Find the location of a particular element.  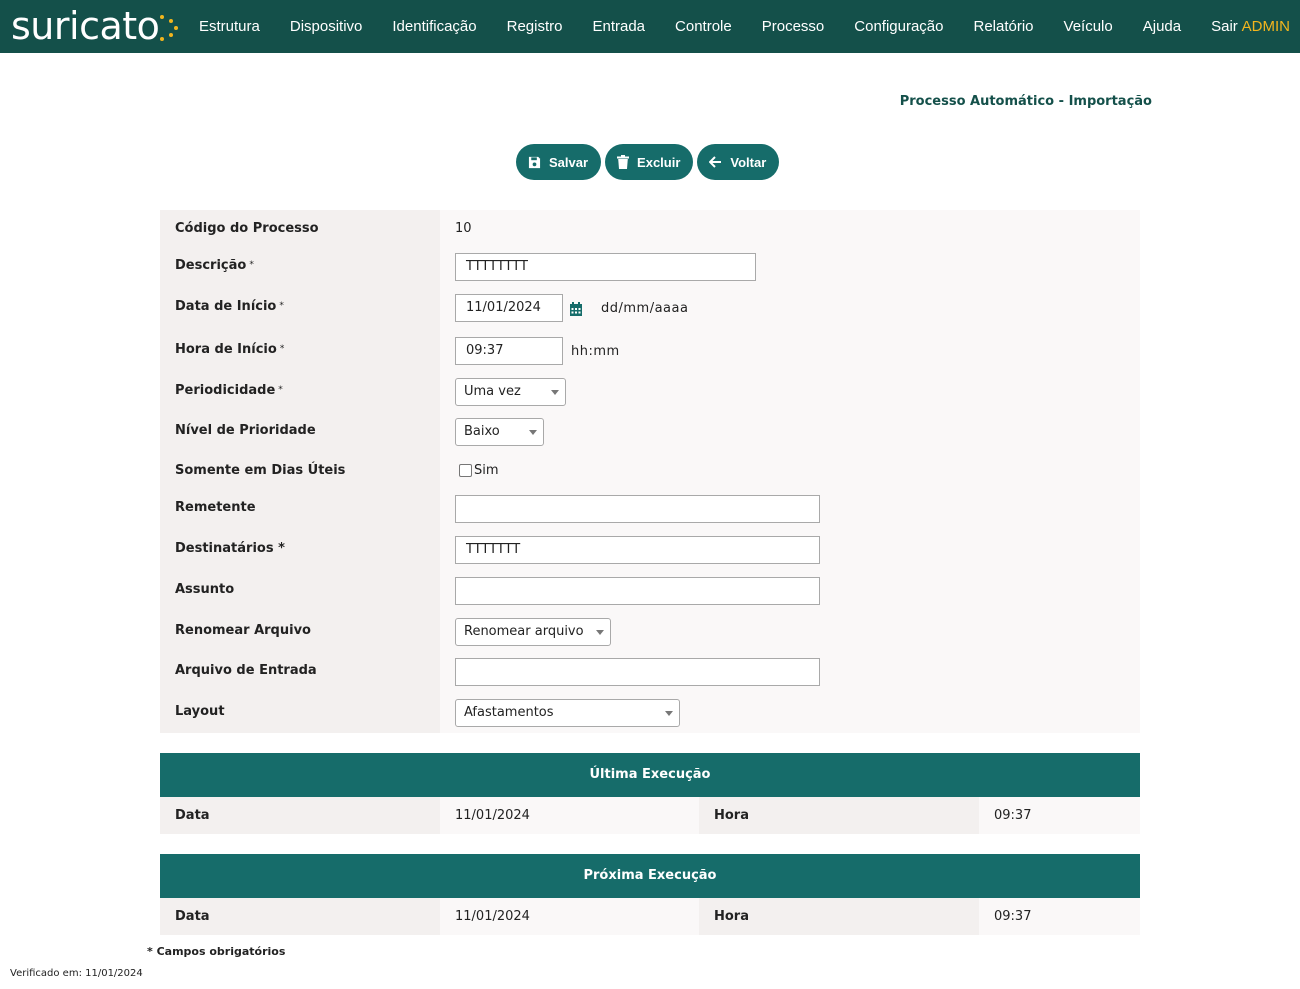

layout-select: Afastamentos is located at coordinates (567, 713).